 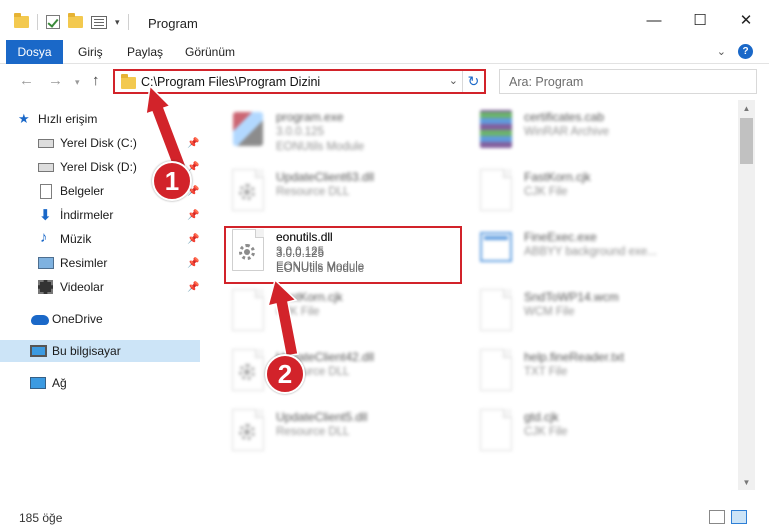 What do you see at coordinates (96, 80) in the screenshot?
I see `up-arrow-icon: ↑` at bounding box center [96, 80].